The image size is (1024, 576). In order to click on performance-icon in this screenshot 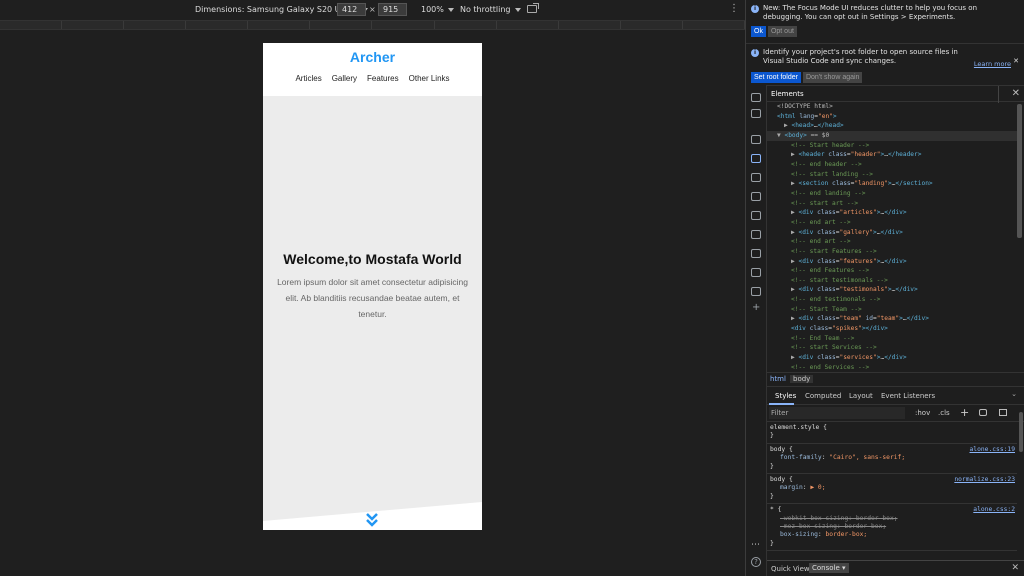, I will do `click(756, 234)`.